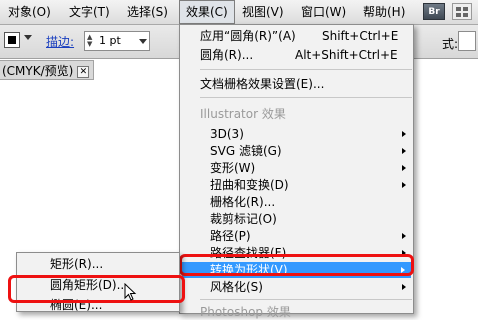 This screenshot has width=478, height=320. I want to click on document-tab-label: (CMYK/预览), so click(38, 71).